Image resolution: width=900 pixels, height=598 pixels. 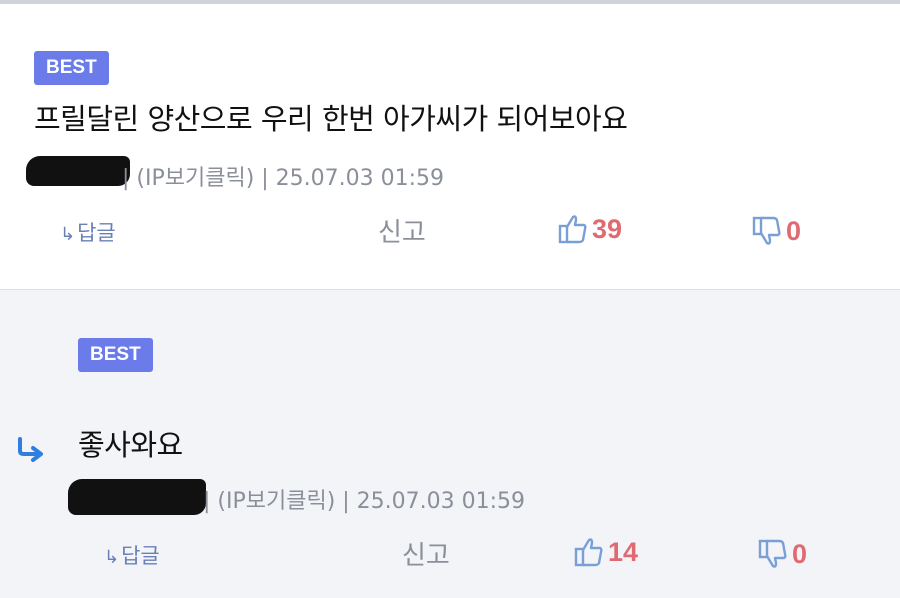 What do you see at coordinates (590, 229) in the screenshot?
I see `like-button: 39` at bounding box center [590, 229].